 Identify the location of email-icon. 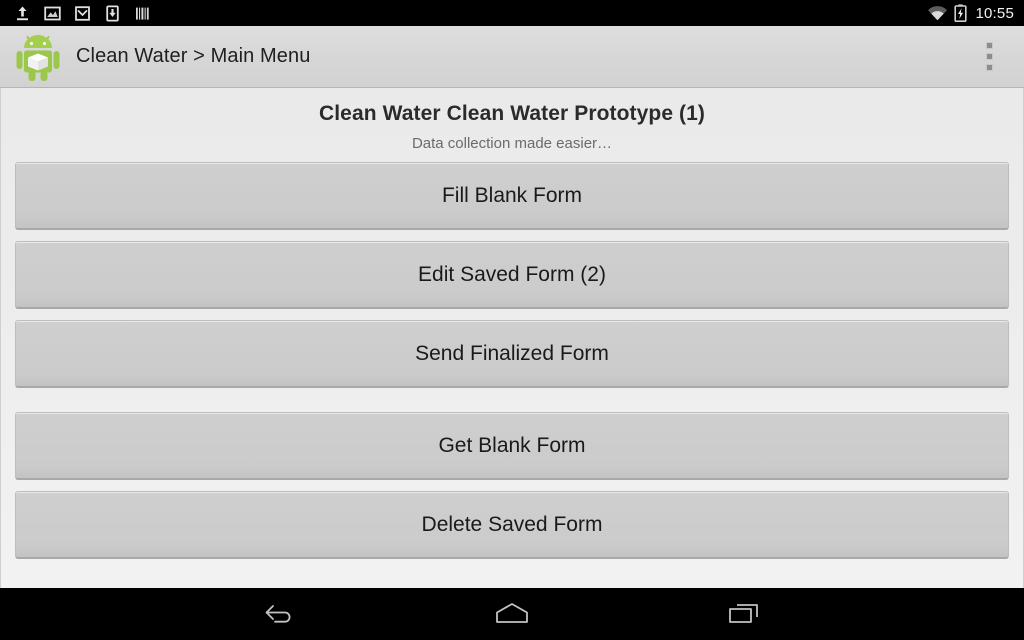
(82, 13).